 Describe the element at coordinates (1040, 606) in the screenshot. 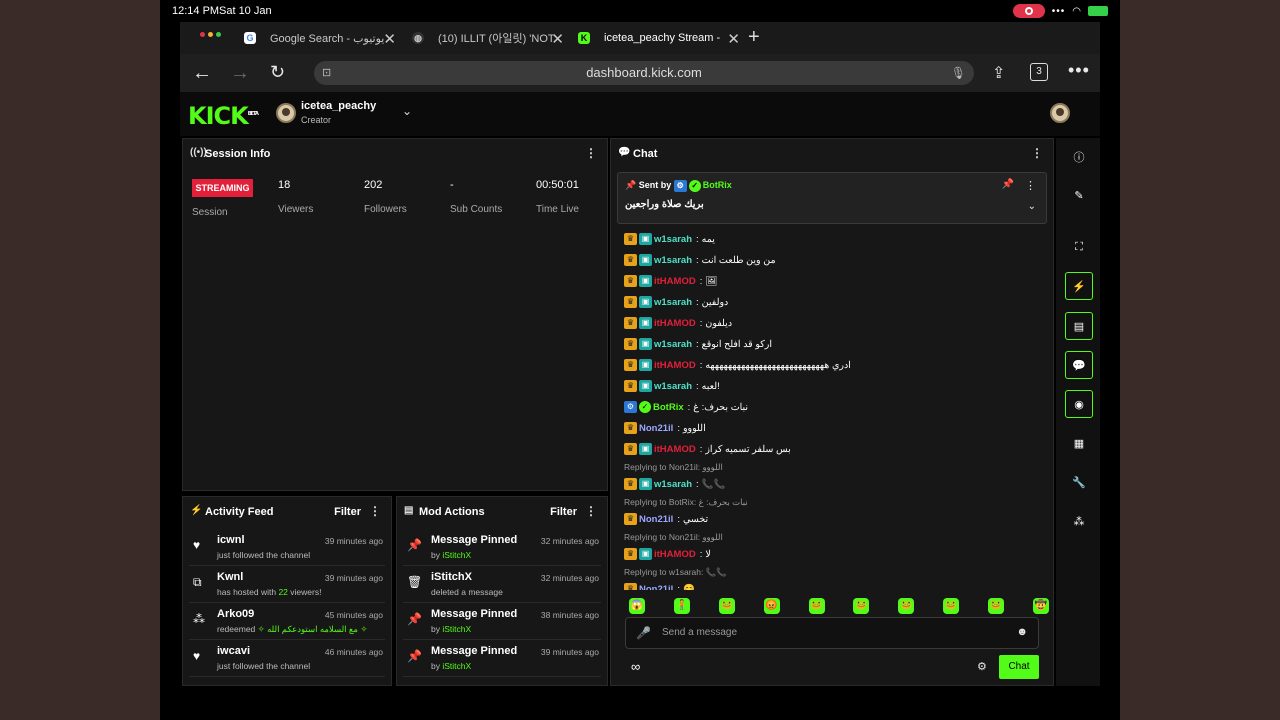

I see `emote-button: 🤠` at that location.